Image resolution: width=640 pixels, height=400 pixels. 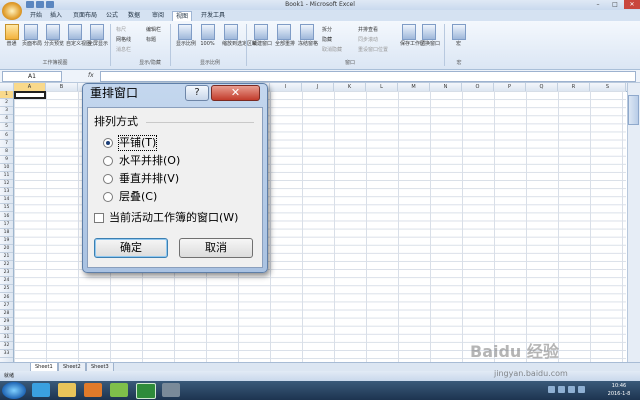 I want to click on headings-checkbox: 标题, so click(x=151, y=39).